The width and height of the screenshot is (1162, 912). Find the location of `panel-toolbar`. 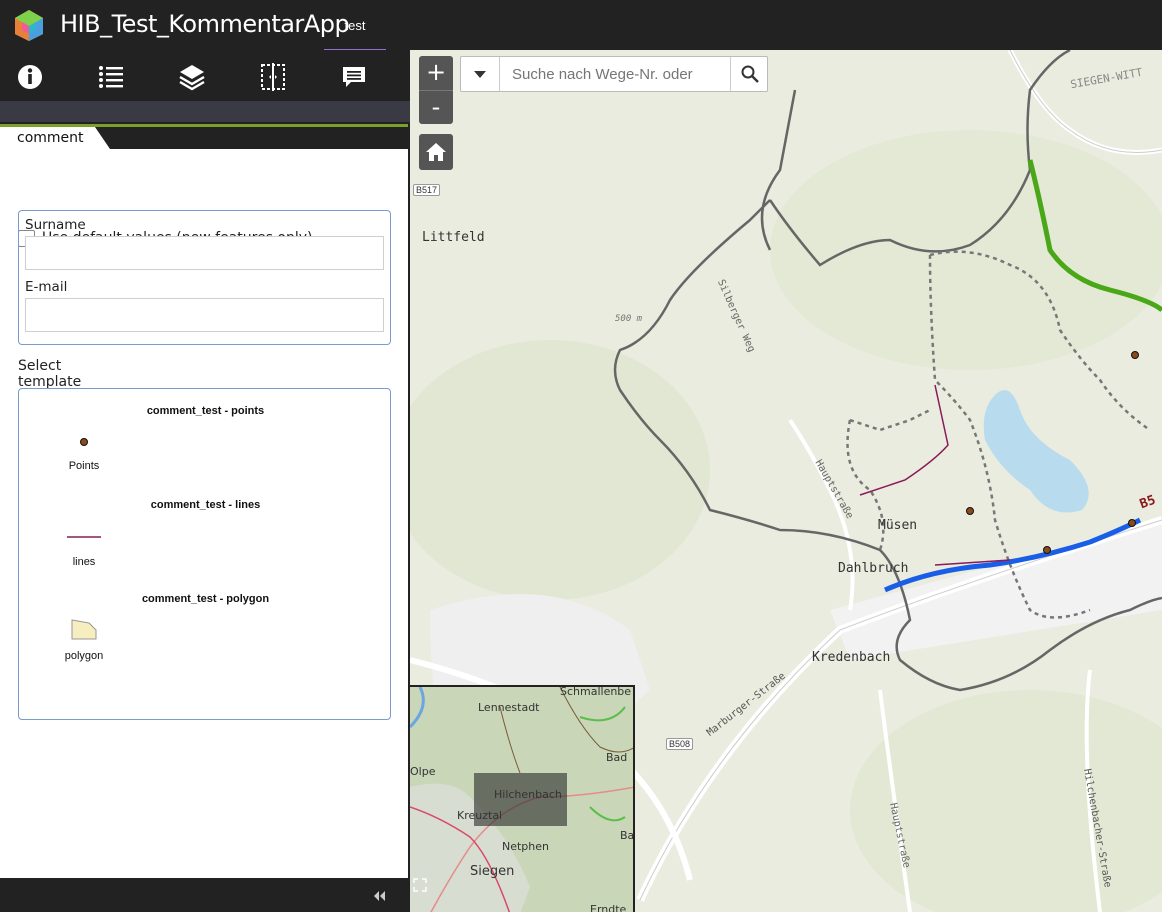

panel-toolbar is located at coordinates (205, 77).